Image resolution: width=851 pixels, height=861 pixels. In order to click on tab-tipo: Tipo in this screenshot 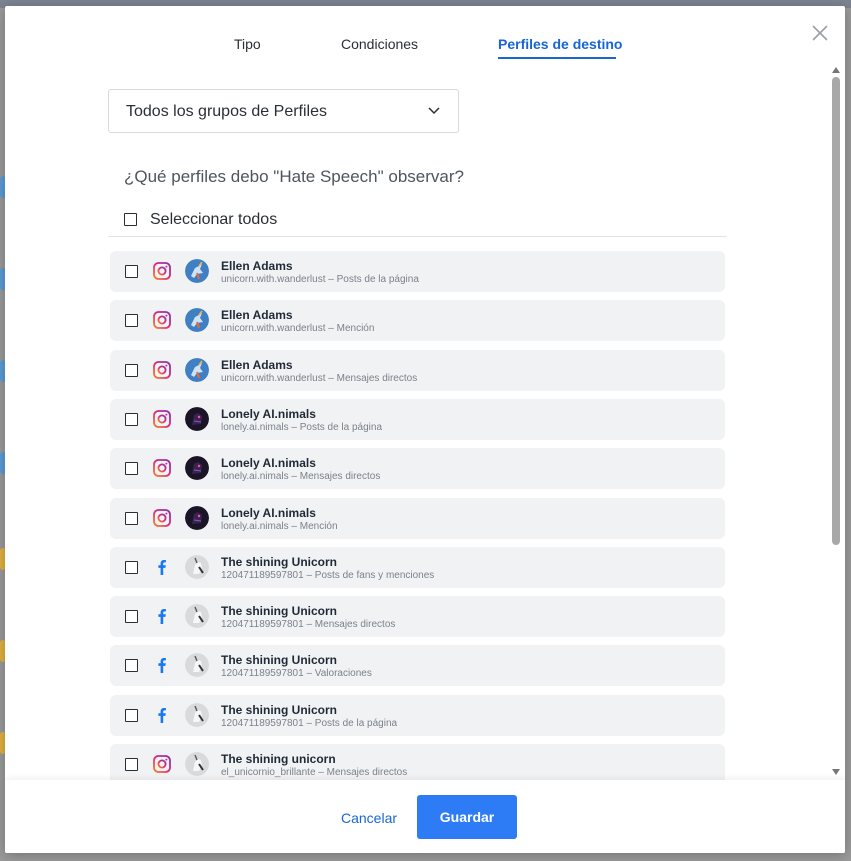, I will do `click(247, 44)`.